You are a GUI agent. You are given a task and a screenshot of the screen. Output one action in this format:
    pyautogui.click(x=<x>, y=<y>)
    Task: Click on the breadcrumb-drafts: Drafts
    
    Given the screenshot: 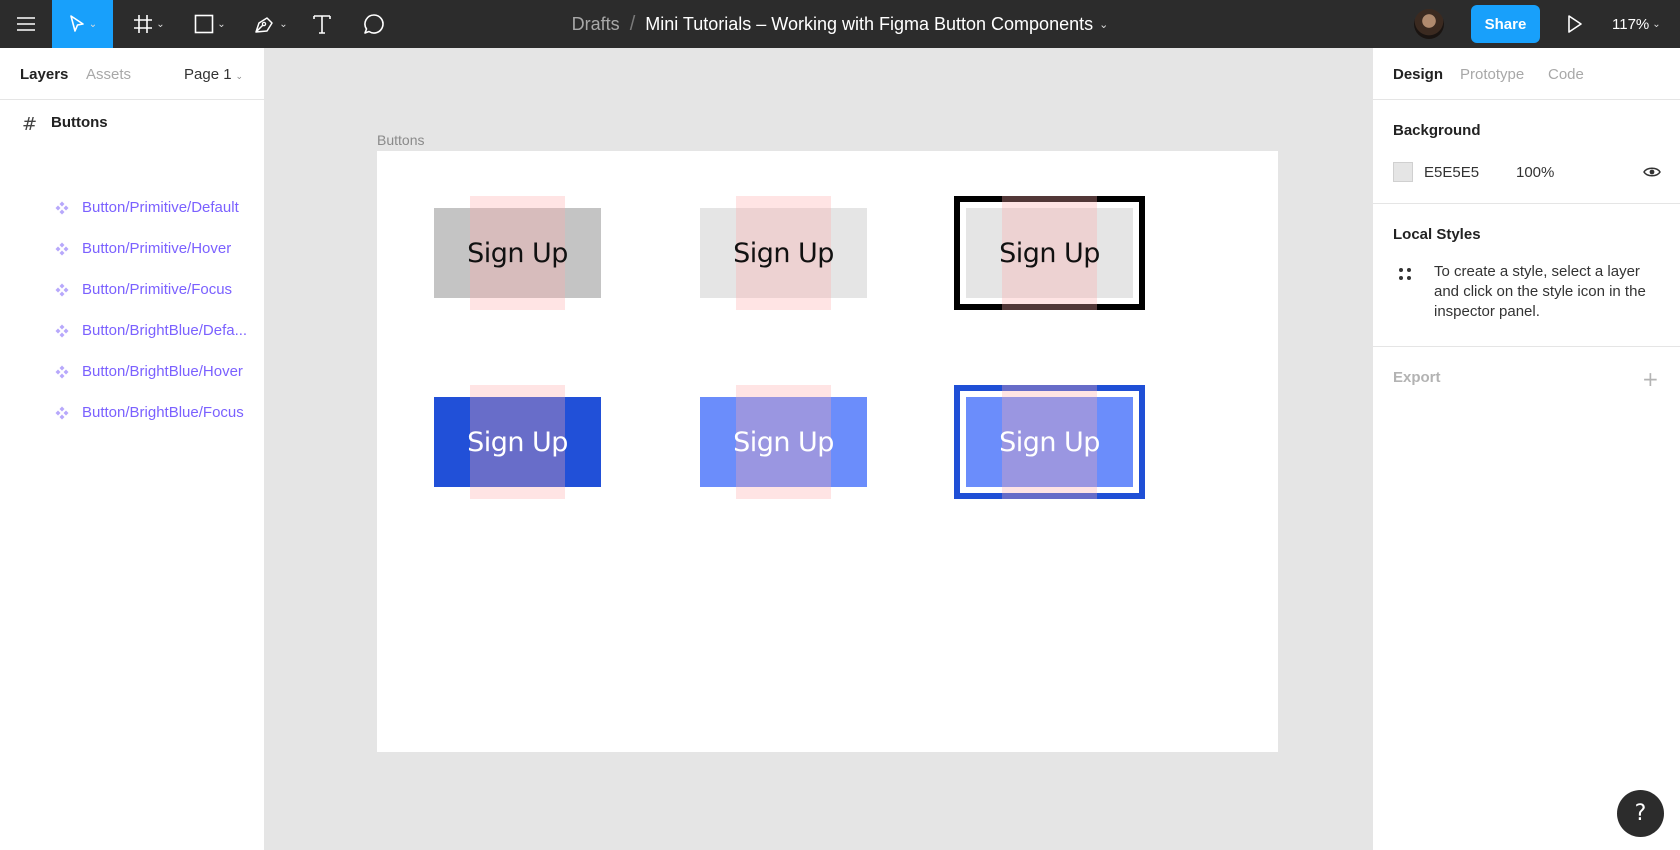 What is the action you would take?
    pyautogui.click(x=596, y=24)
    